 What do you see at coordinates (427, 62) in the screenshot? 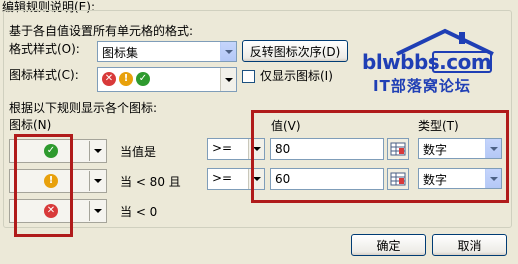
I see `watermark-url: blwbbs.com` at bounding box center [427, 62].